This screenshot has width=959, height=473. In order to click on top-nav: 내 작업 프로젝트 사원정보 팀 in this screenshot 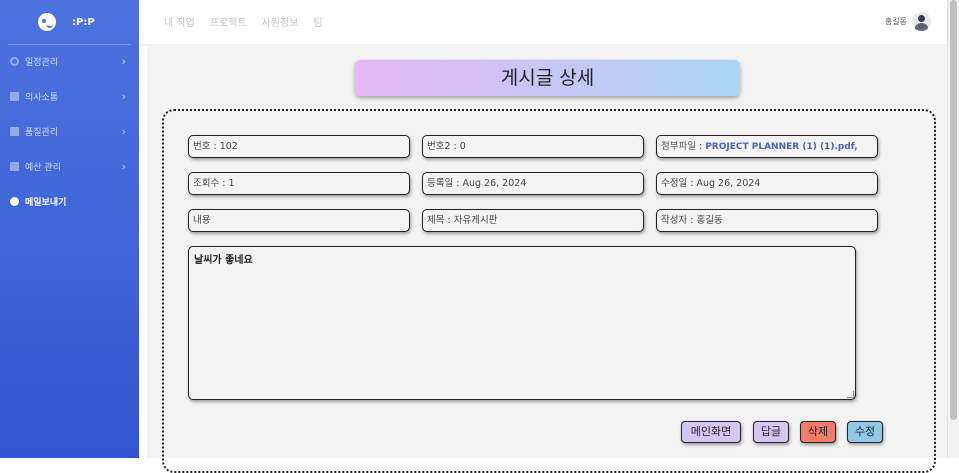, I will do `click(243, 21)`.